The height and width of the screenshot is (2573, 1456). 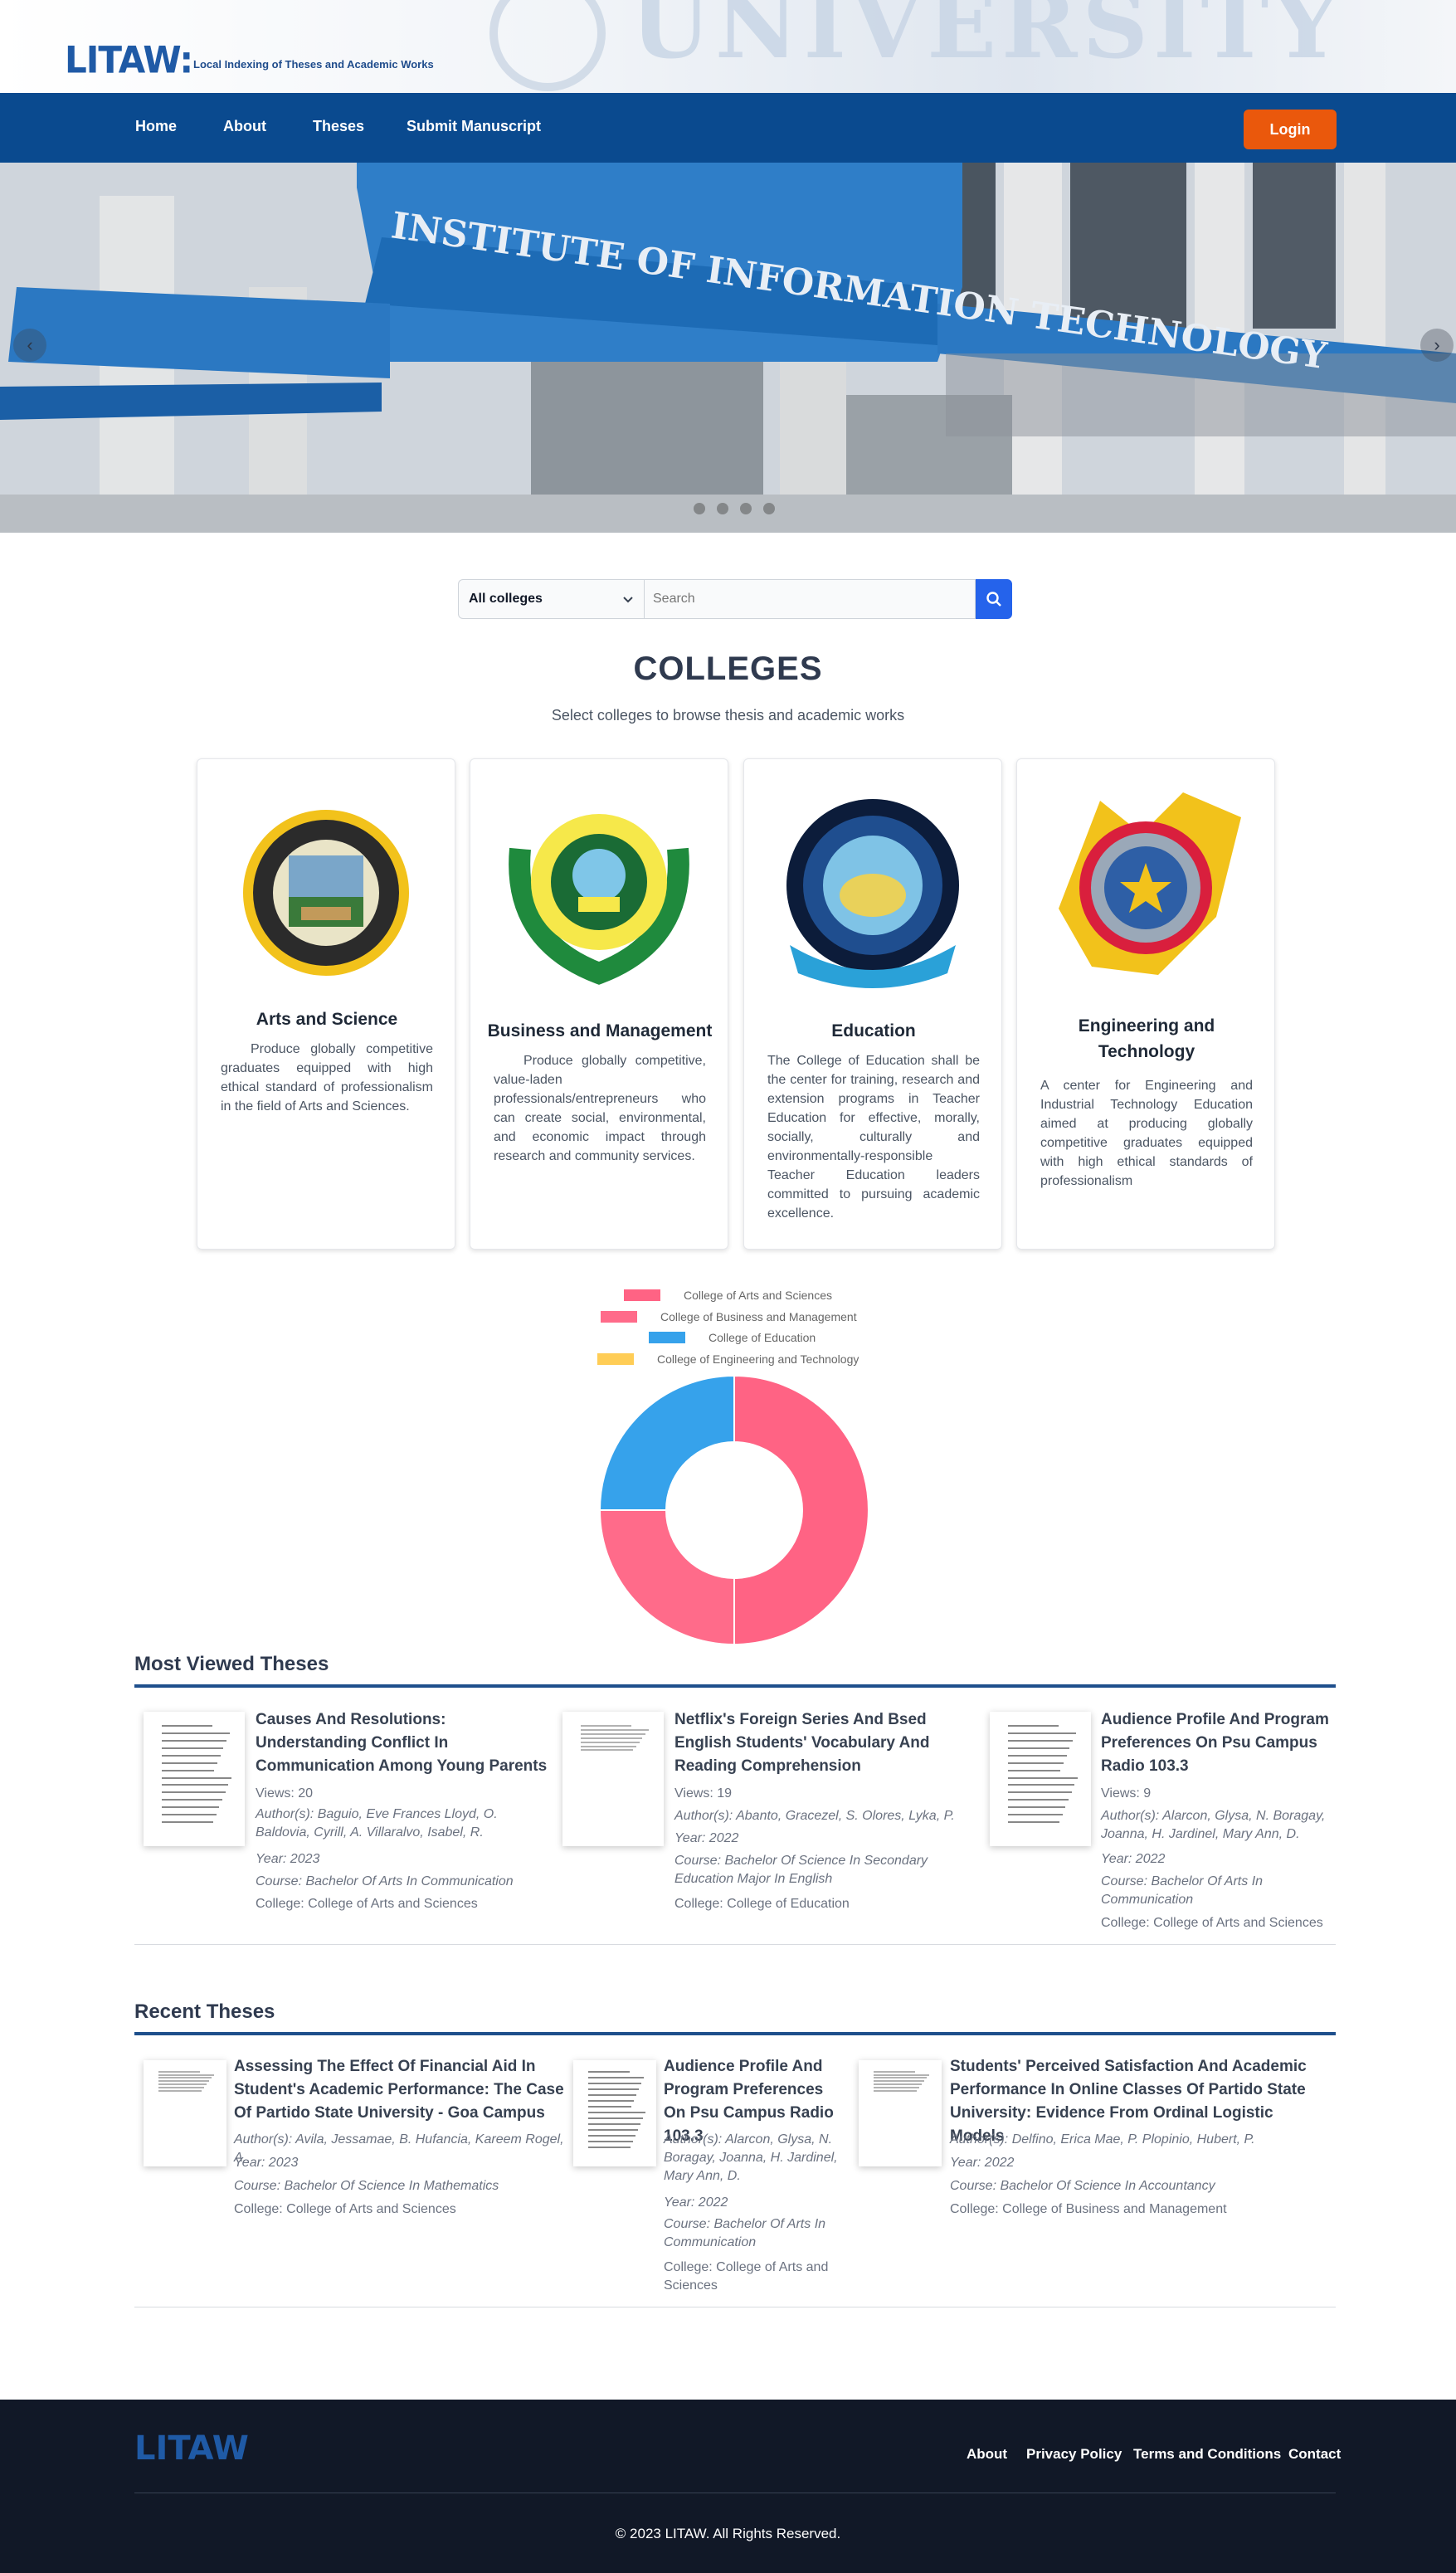 I want to click on recent-theses-rule, so click(x=735, y=2033).